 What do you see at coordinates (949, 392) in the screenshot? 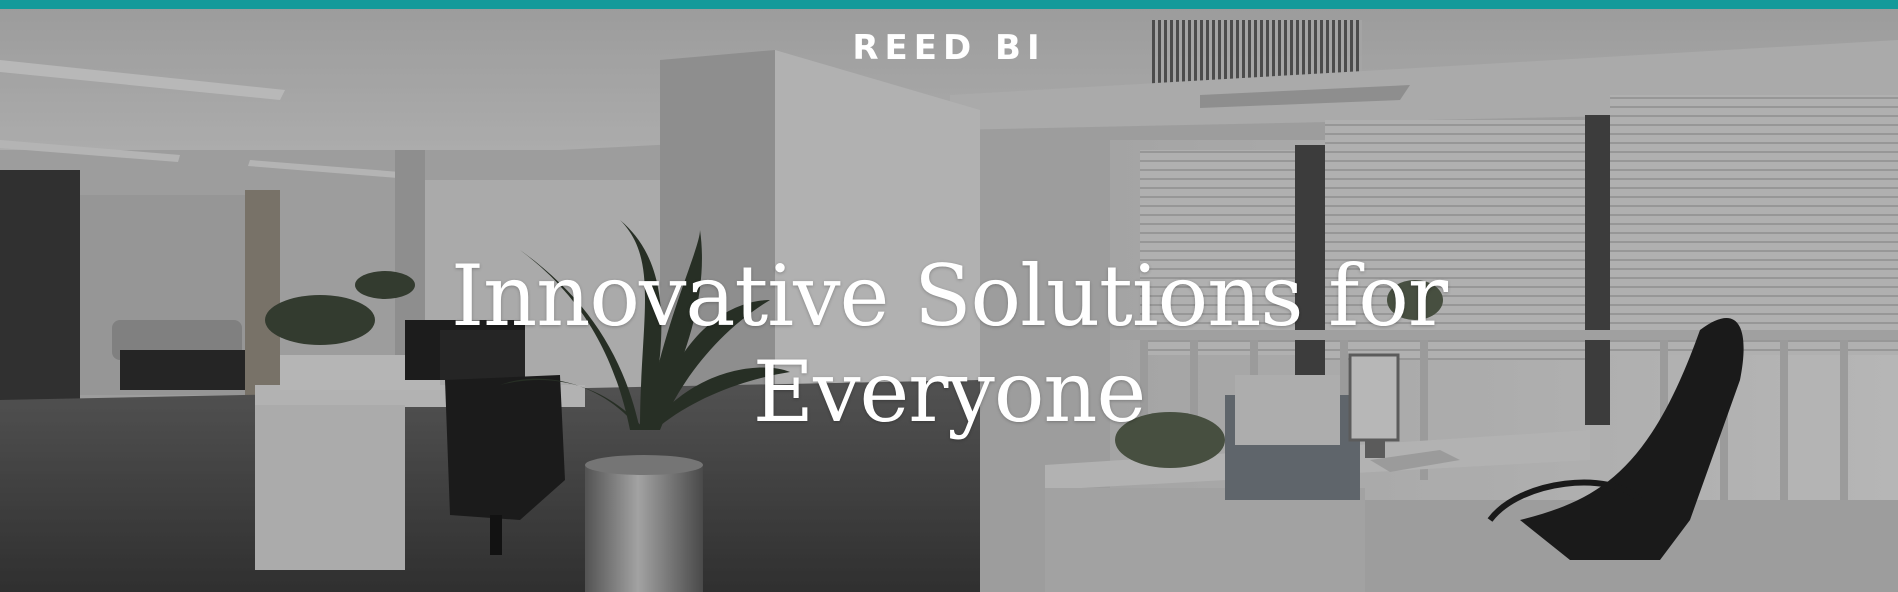
I see `hero-title-line-2: Everyone` at bounding box center [949, 392].